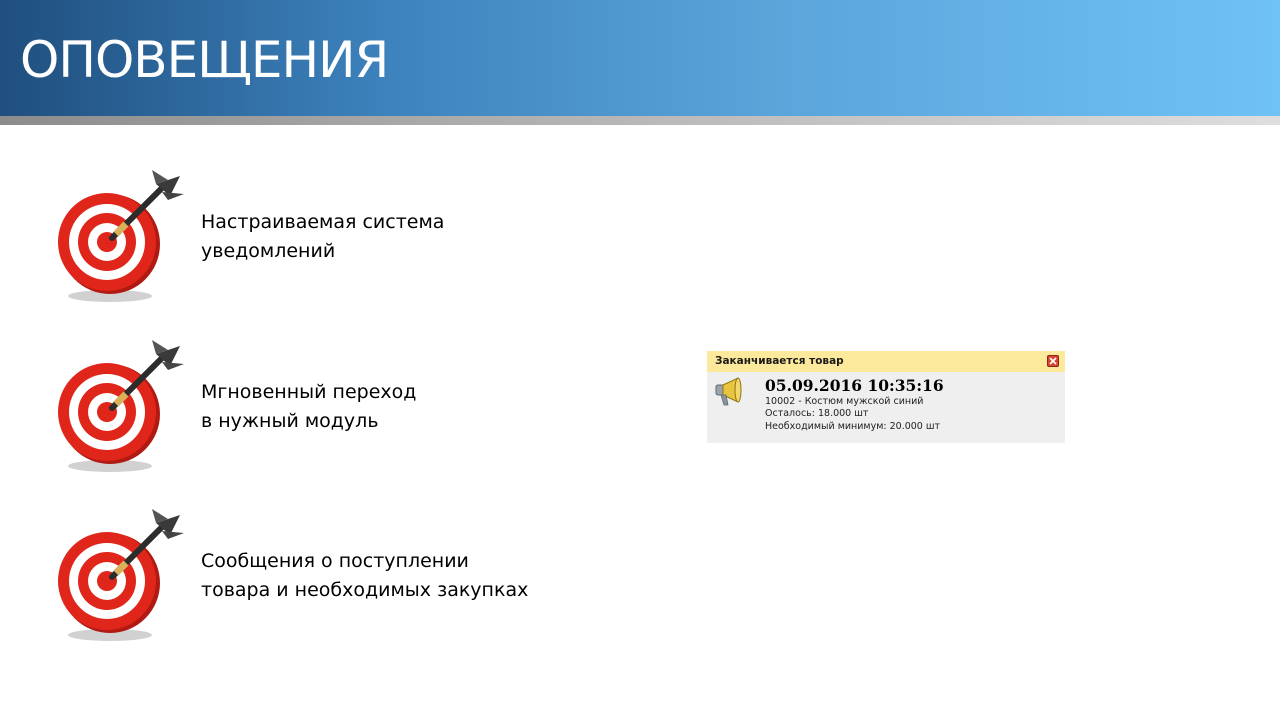 The image size is (1280, 720). What do you see at coordinates (204, 60) in the screenshot?
I see `page-title: ОПОВЕЩЕНИЯ` at bounding box center [204, 60].